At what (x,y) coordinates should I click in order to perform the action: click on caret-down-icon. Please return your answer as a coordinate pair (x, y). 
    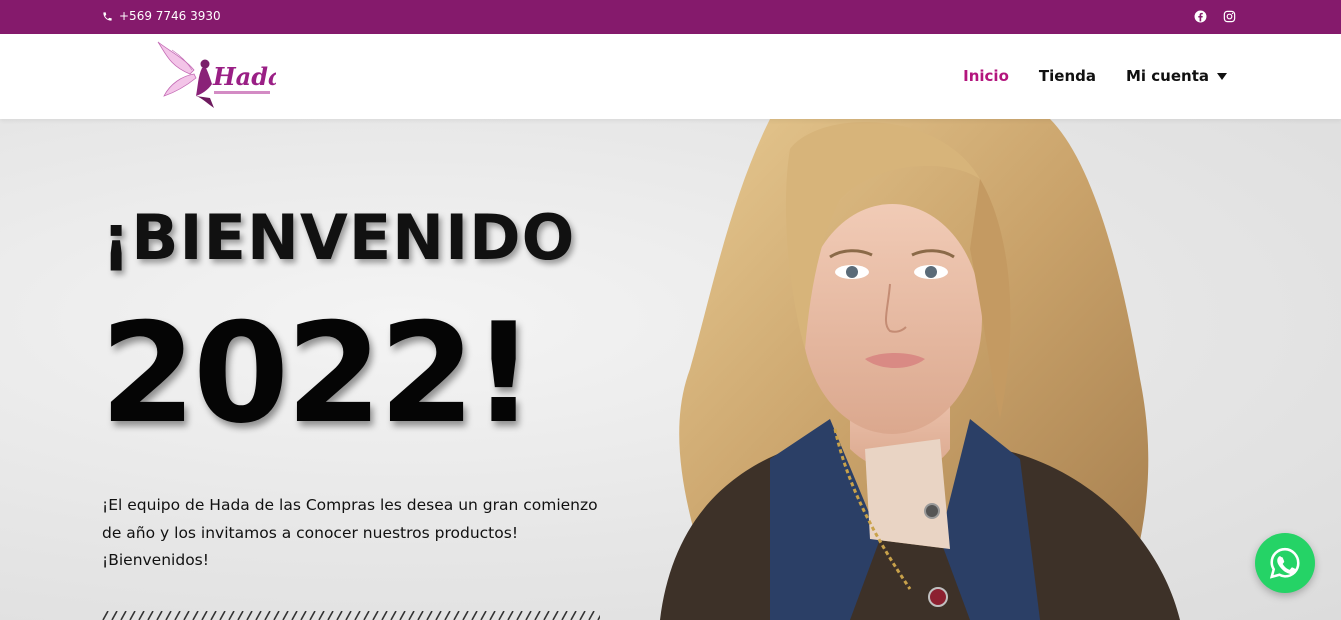
    Looking at the image, I should click on (1222, 76).